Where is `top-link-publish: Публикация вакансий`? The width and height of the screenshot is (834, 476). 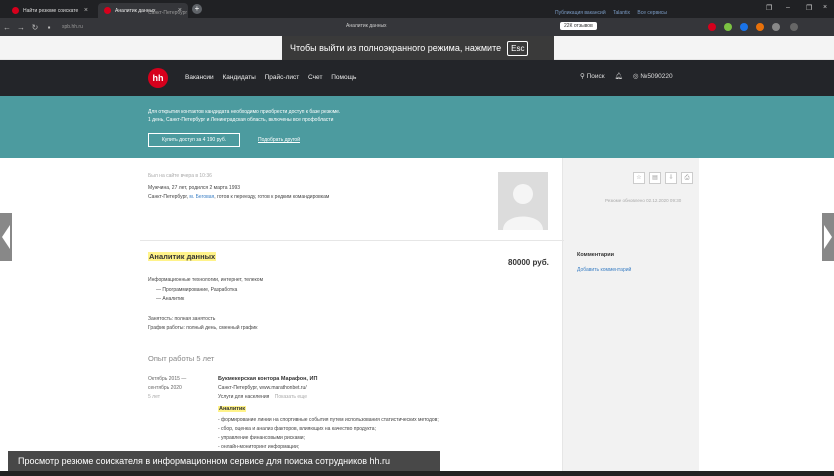 top-link-publish: Публикация вакансий is located at coordinates (580, 13).